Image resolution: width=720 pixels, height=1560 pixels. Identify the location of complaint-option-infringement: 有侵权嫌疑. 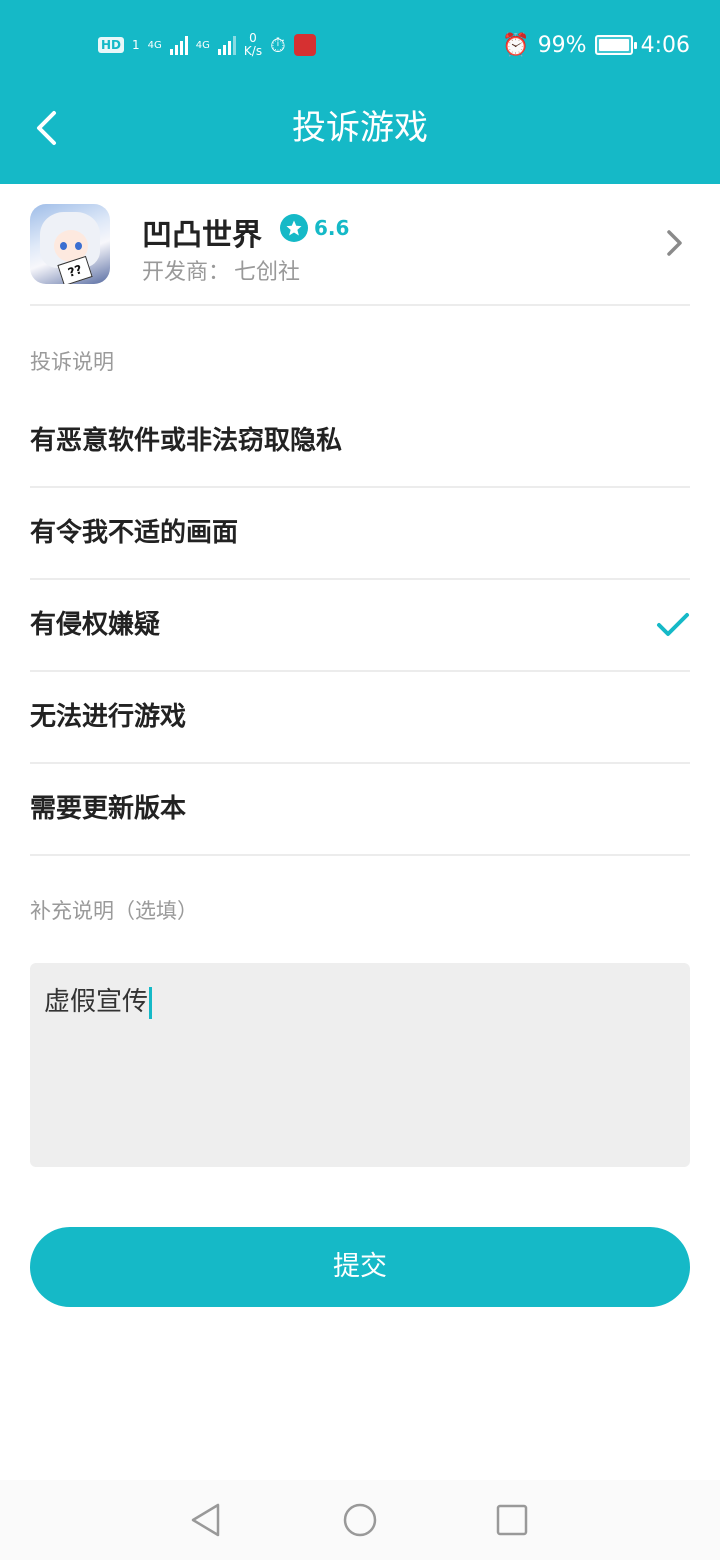
(360, 626).